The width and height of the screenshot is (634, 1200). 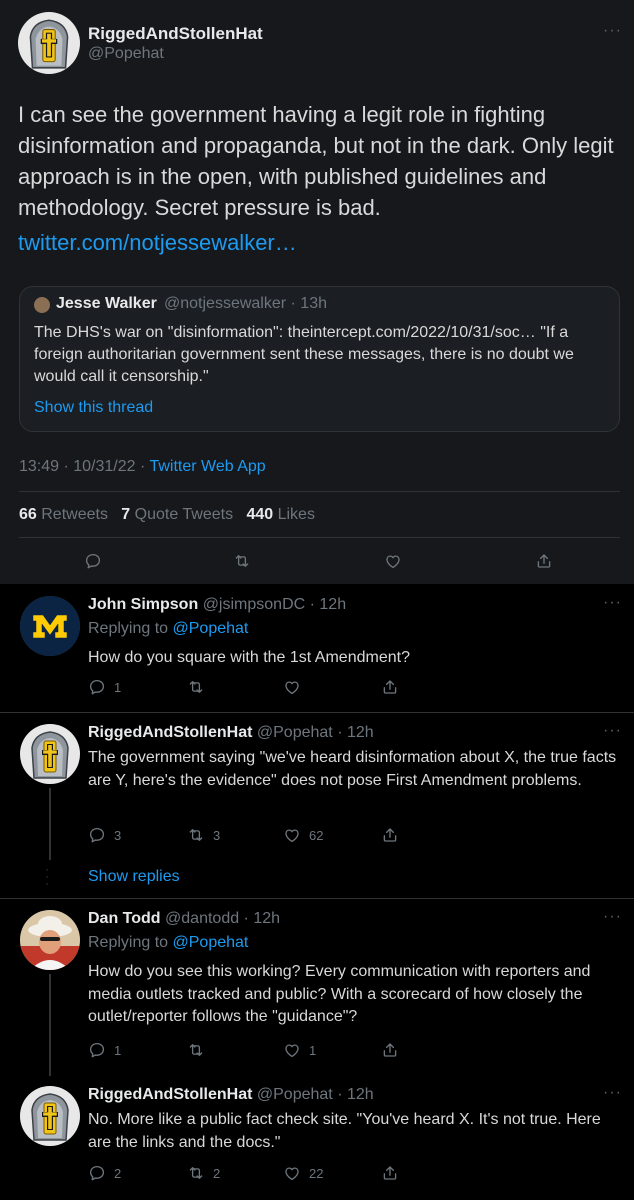 I want to click on reply-header: John Simpson @jsimpsonDC · 12h, so click(x=217, y=605).